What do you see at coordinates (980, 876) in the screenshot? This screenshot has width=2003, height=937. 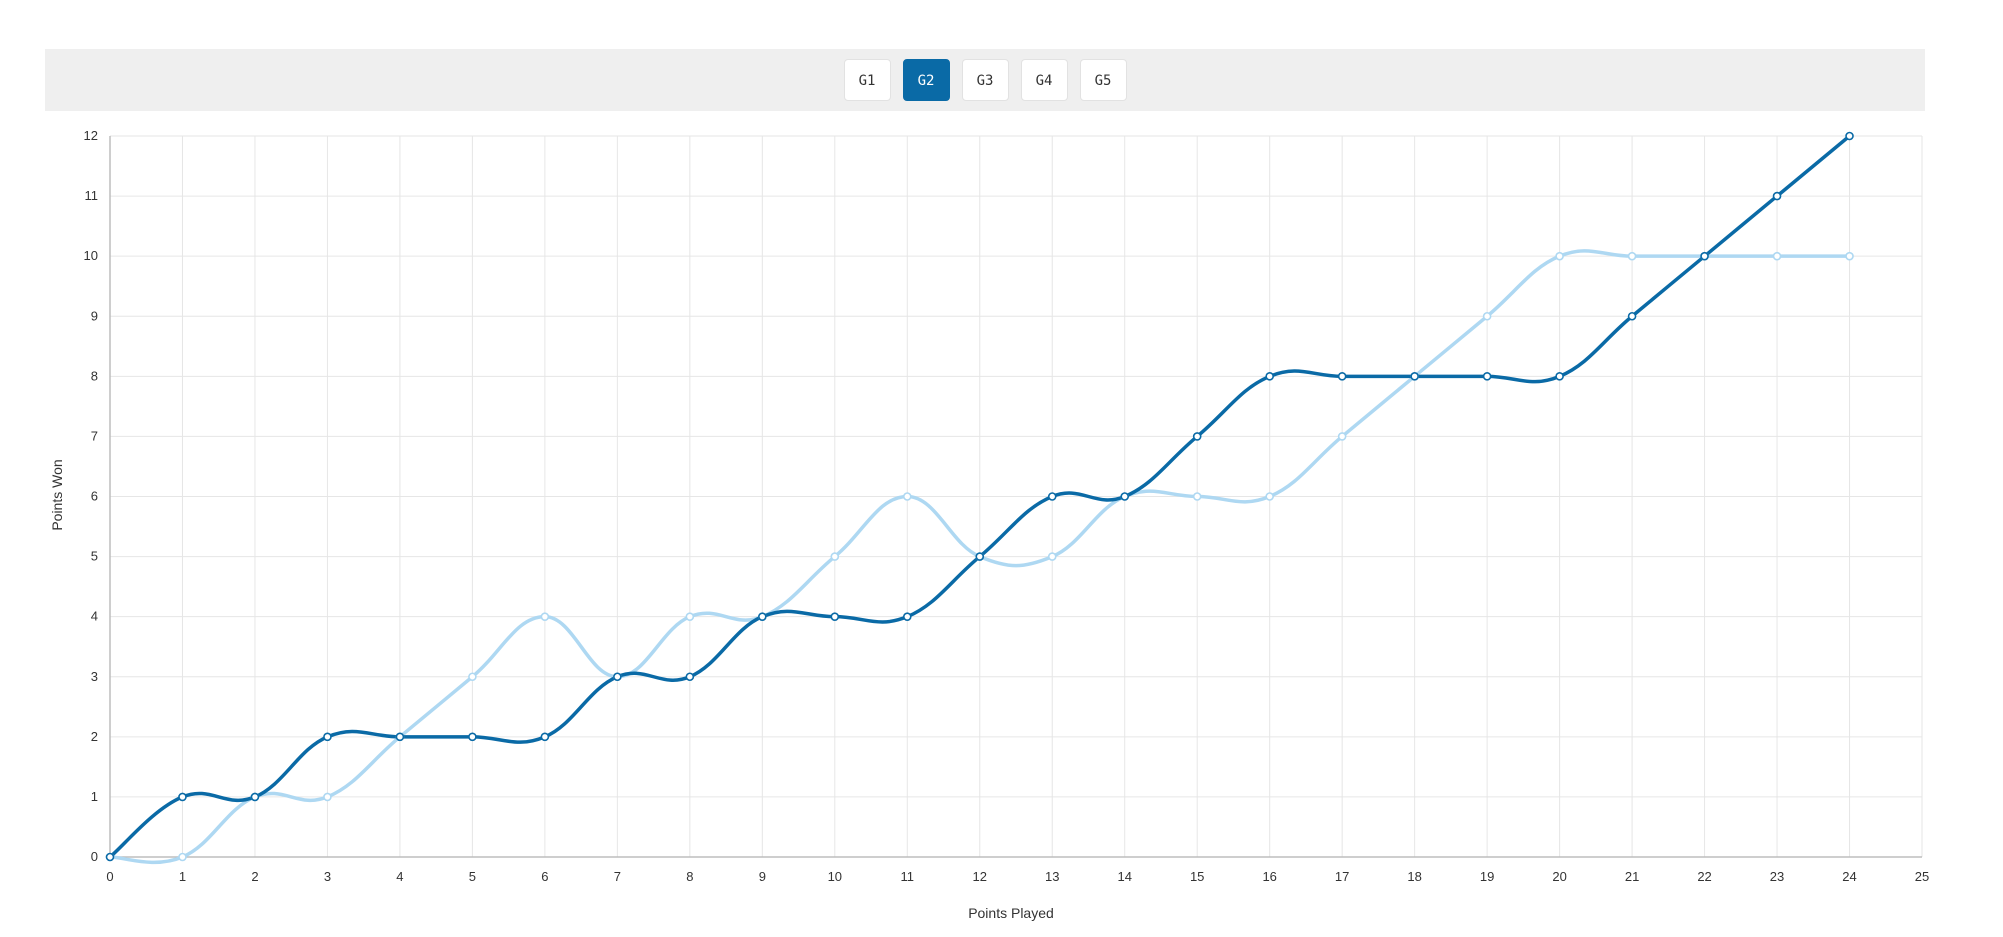 I see `x-tick-label: 12` at bounding box center [980, 876].